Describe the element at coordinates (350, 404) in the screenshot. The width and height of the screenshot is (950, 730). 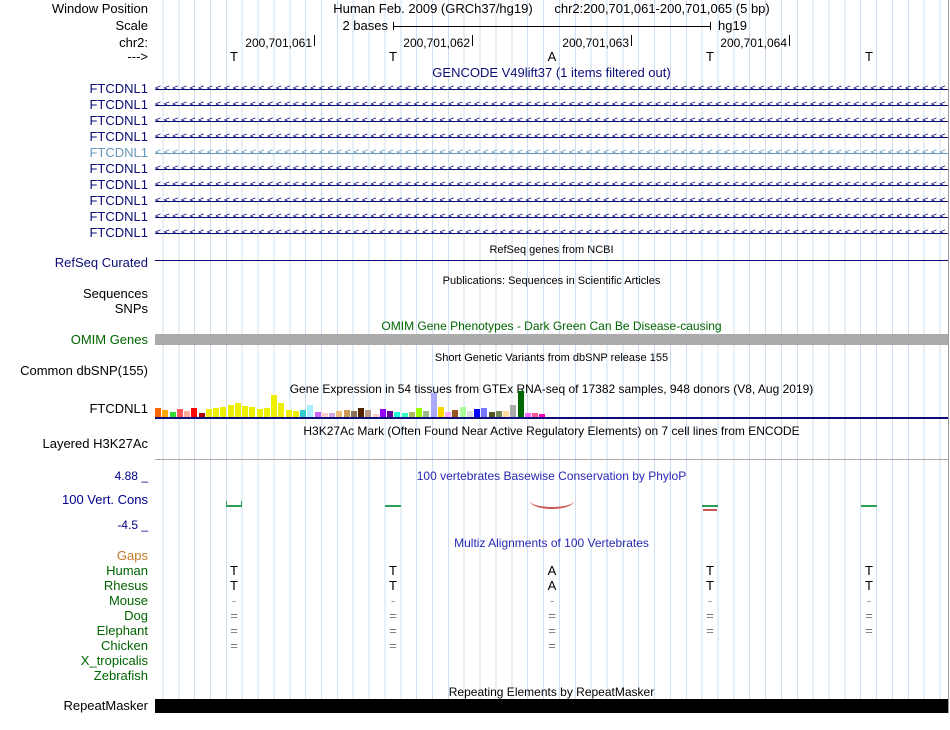
I see `gtex-expression-chart` at that location.